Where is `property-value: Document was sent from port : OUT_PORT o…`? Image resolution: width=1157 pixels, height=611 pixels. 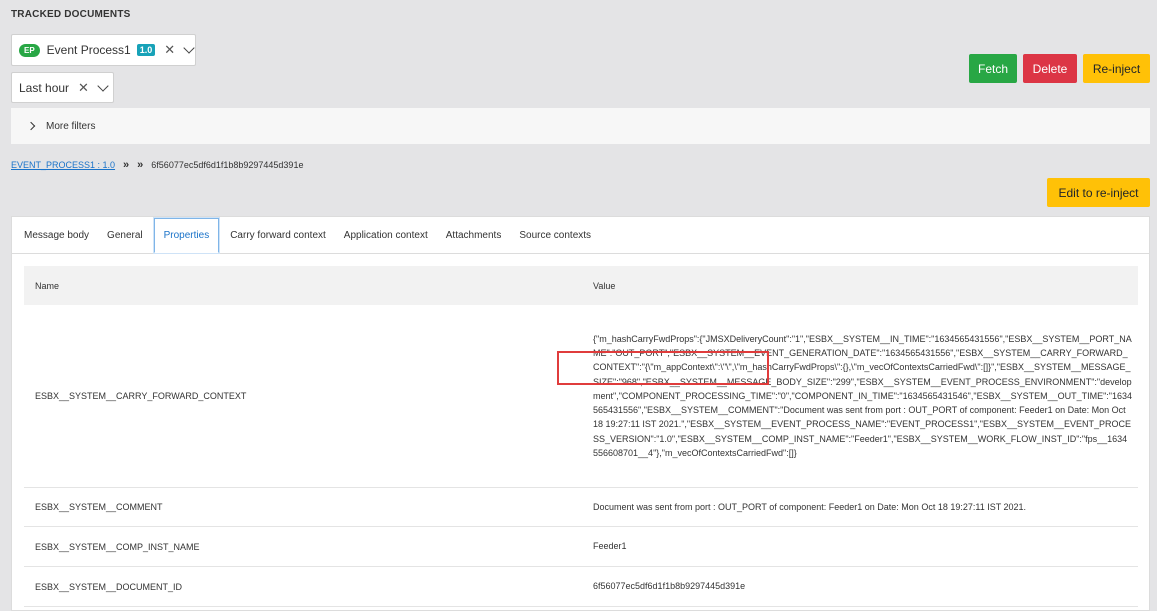
property-value: Document was sent from port : OUT_PORT o… is located at coordinates (810, 506).